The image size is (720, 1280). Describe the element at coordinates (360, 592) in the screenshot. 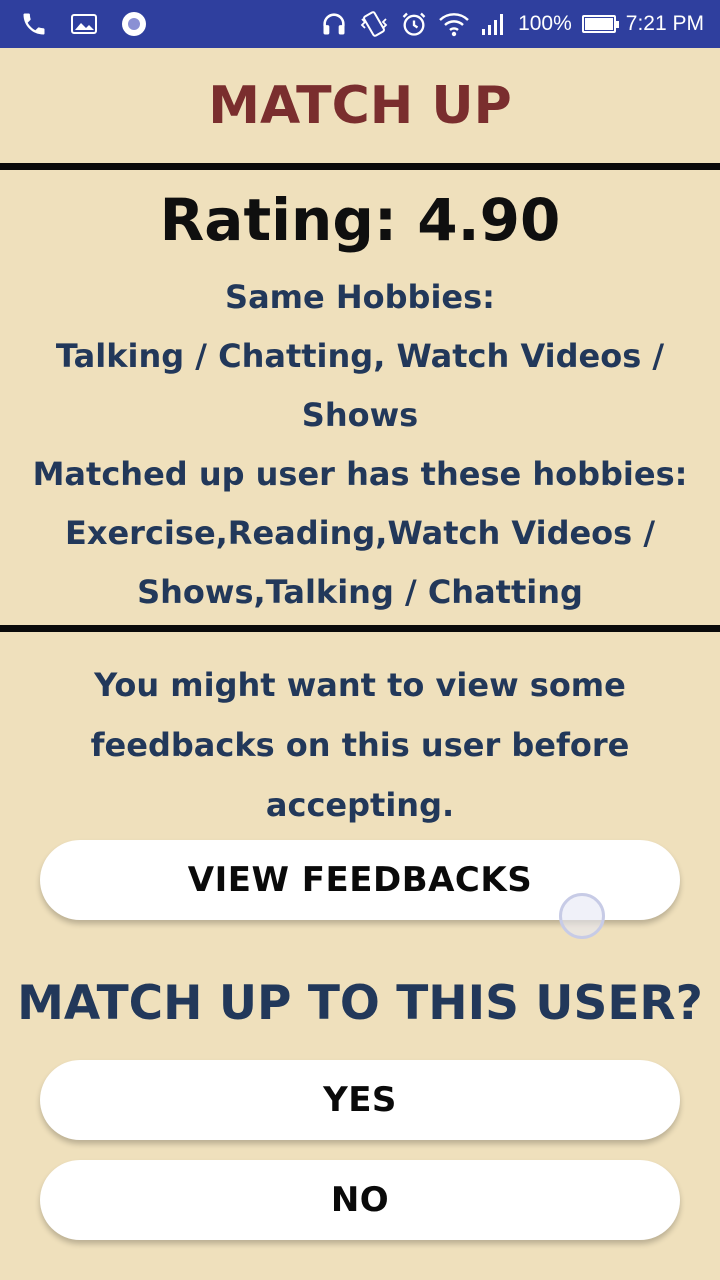

I see `user-hobbies-line-2: Shows,Talking / Chatting` at that location.